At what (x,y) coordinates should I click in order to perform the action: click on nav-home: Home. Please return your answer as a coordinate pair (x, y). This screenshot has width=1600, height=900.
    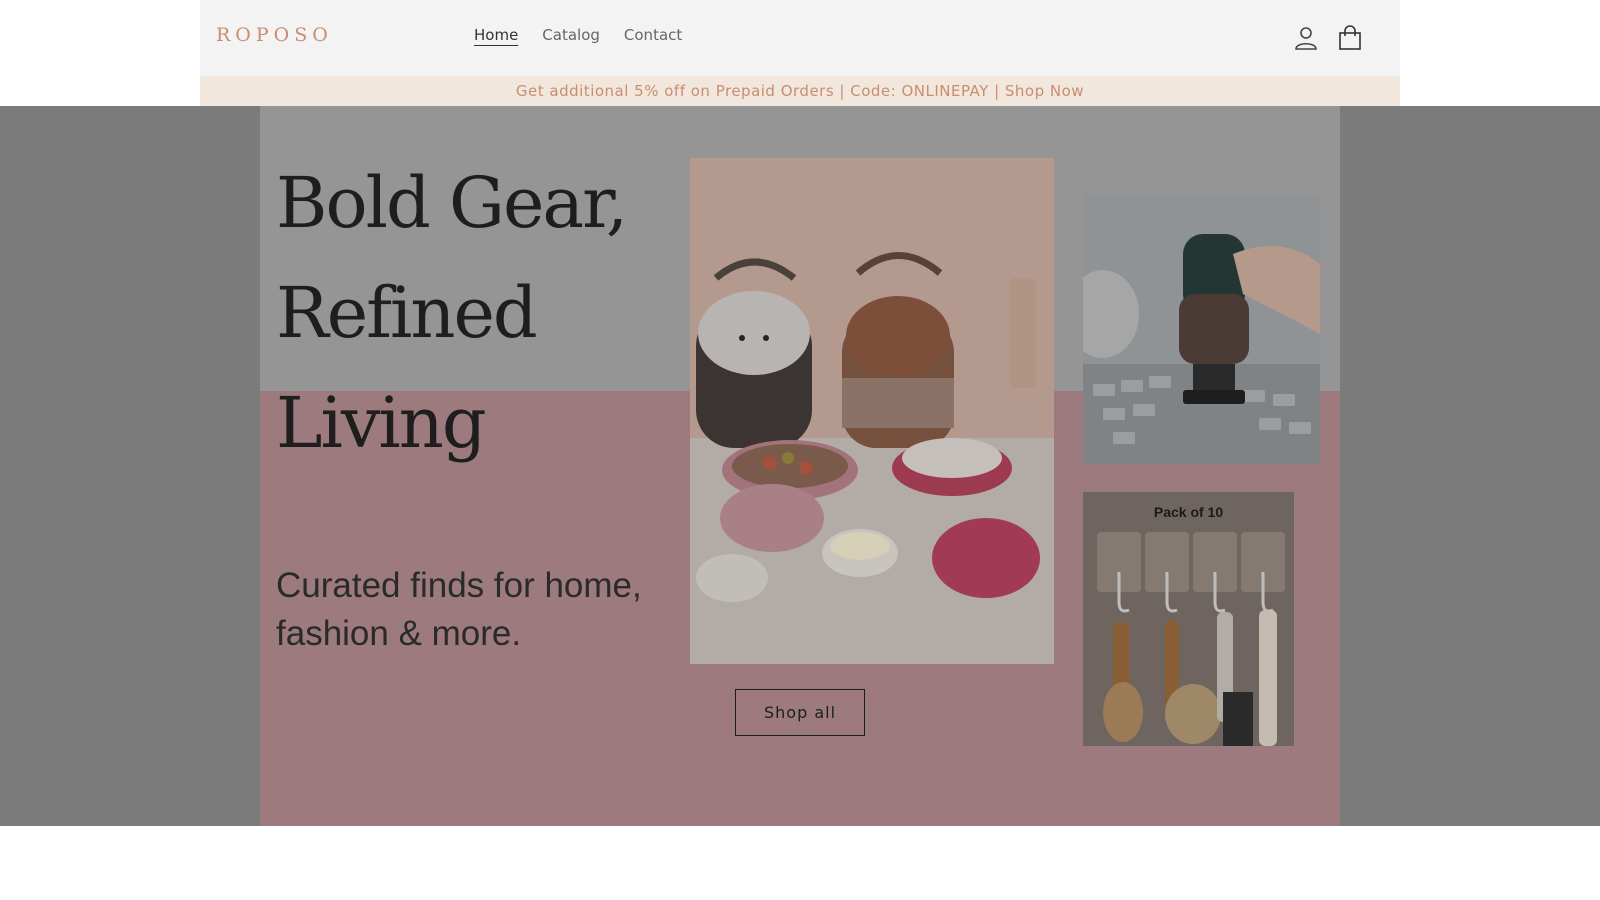
    Looking at the image, I should click on (496, 35).